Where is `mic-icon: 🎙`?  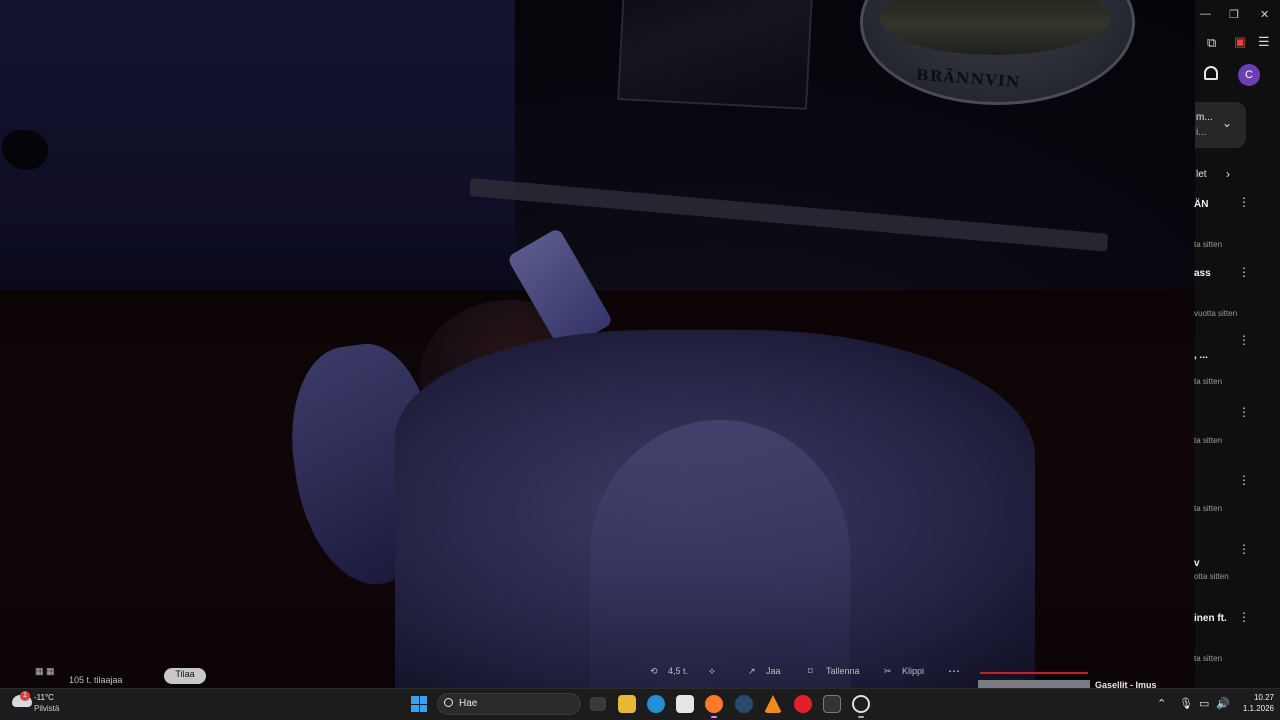 mic-icon: 🎙 is located at coordinates (1186, 703).